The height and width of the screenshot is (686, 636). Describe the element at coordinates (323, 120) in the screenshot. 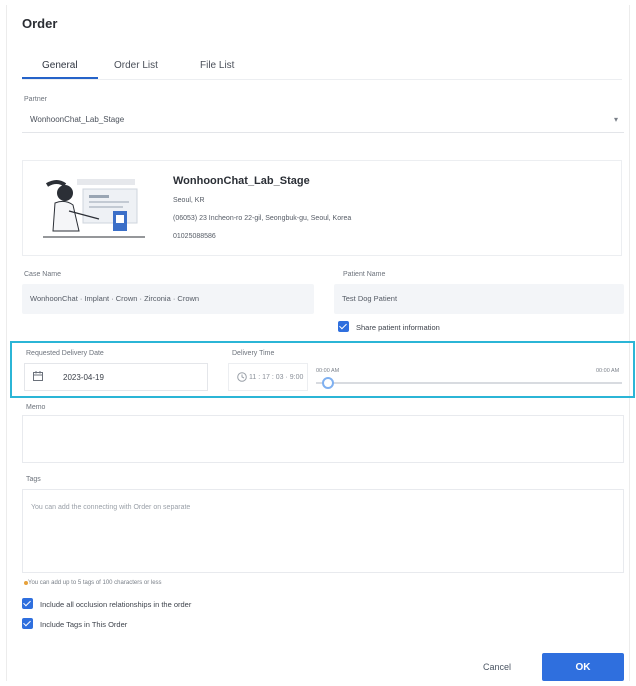

I see `partner-select: WonhoonChat_Lab_Stage ▾` at that location.